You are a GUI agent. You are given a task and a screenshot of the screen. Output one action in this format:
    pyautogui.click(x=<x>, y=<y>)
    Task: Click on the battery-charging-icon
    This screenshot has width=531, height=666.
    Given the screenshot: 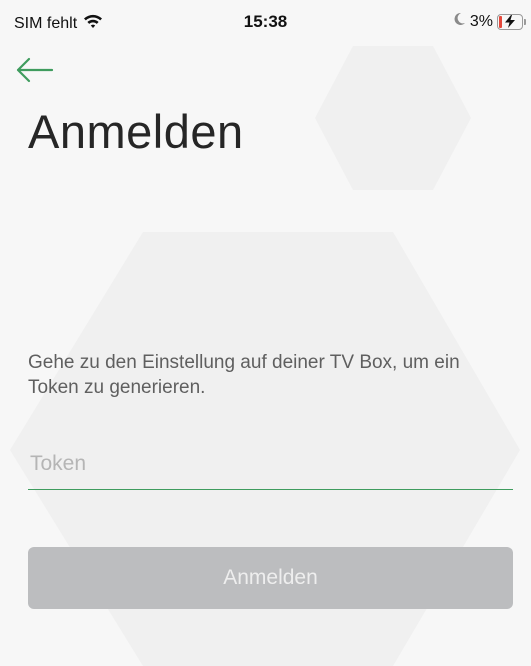 What is the action you would take?
    pyautogui.click(x=511, y=21)
    